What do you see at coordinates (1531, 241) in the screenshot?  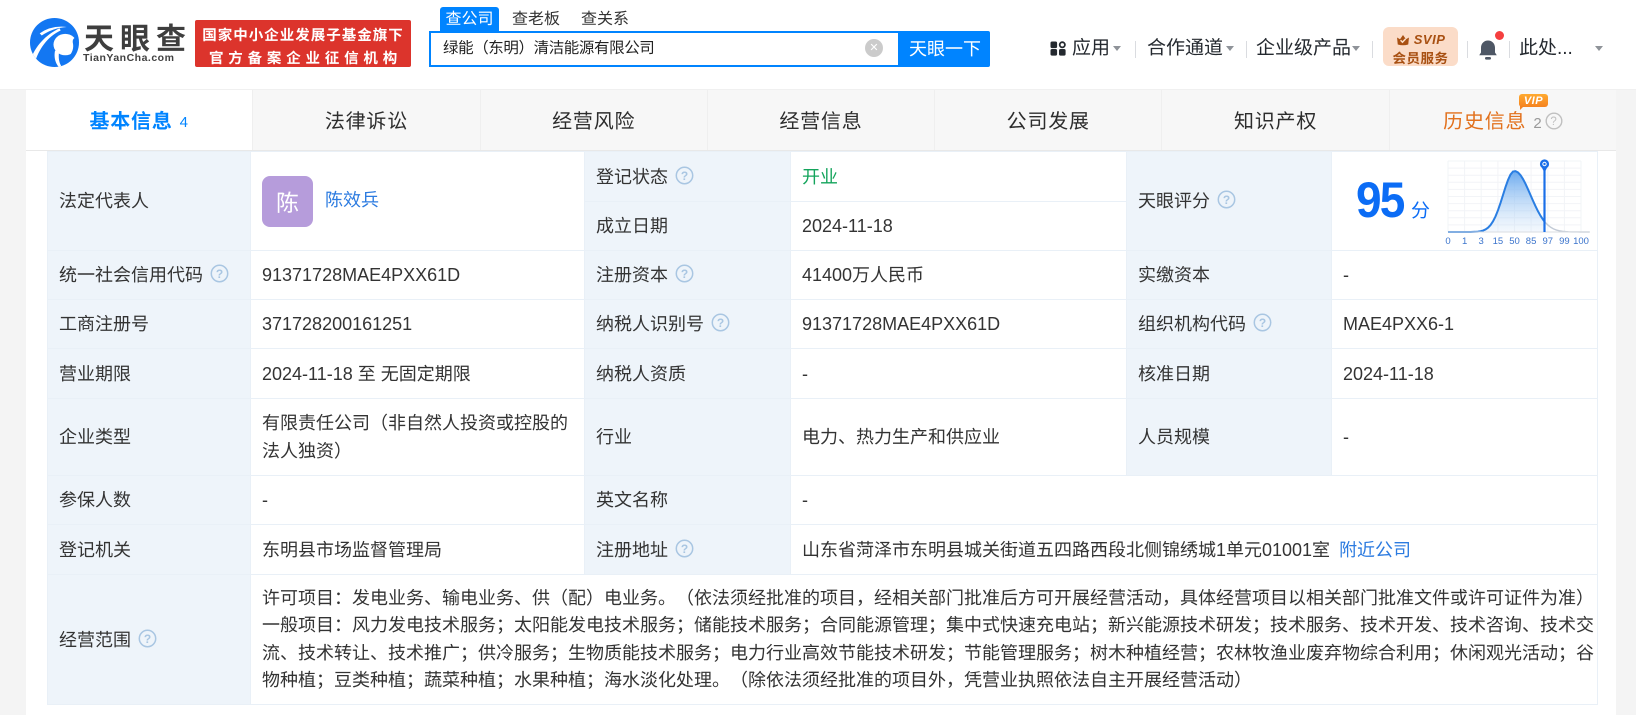 I see `svg-text: 85` at bounding box center [1531, 241].